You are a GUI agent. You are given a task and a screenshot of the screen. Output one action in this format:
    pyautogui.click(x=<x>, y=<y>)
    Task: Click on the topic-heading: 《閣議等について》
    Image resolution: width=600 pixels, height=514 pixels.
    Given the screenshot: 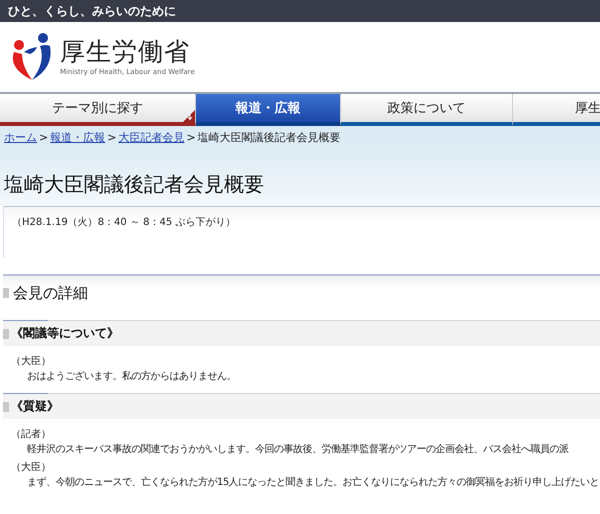 What is the action you would take?
    pyautogui.click(x=65, y=333)
    